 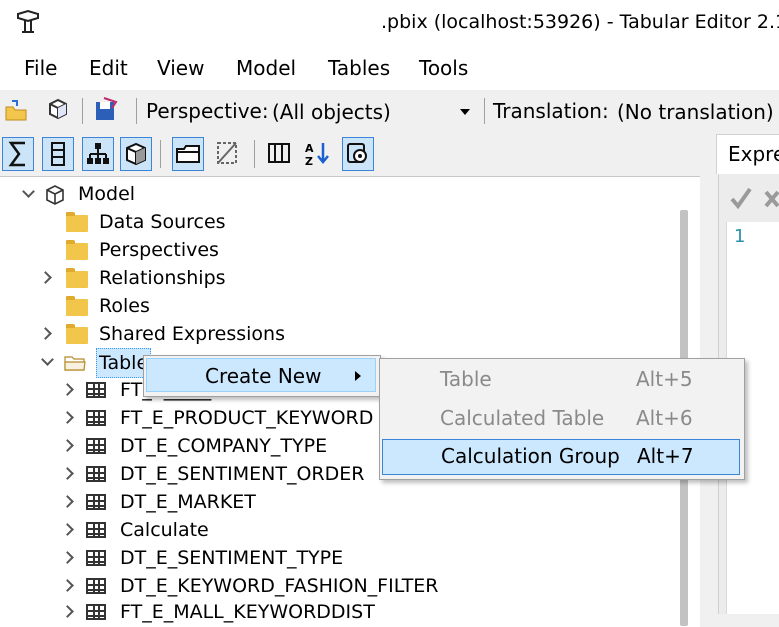 I want to click on tree-node-table: FT_E_PRODUCT_KEYWORD, so click(x=200, y=418).